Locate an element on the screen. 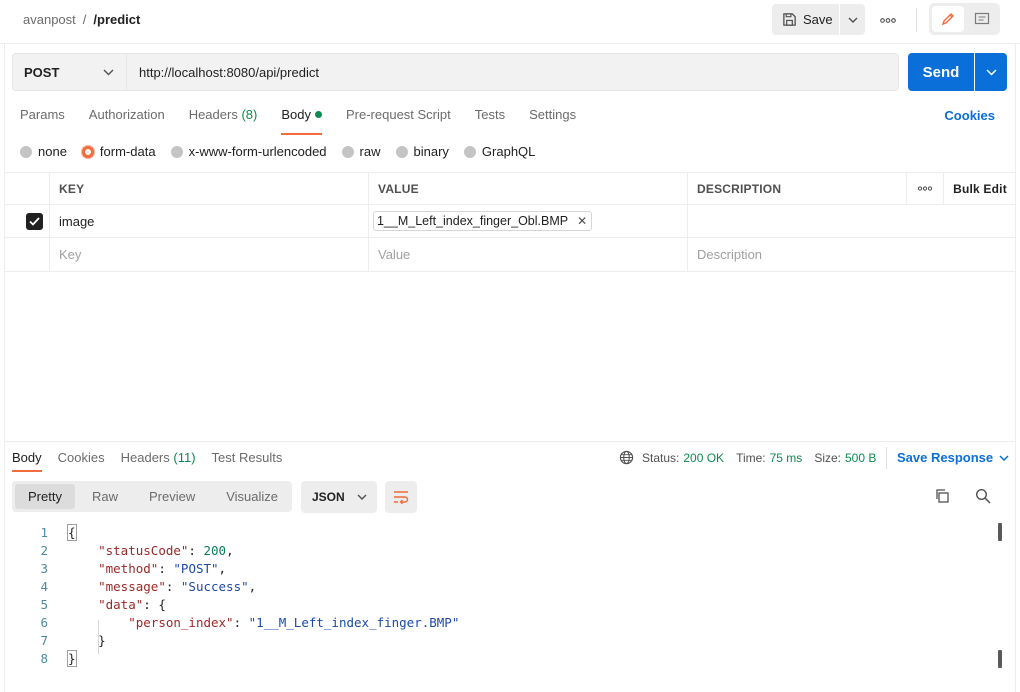 The width and height of the screenshot is (1020, 692). url-input: http://localhost:8080/api/predict is located at coordinates (513, 72).